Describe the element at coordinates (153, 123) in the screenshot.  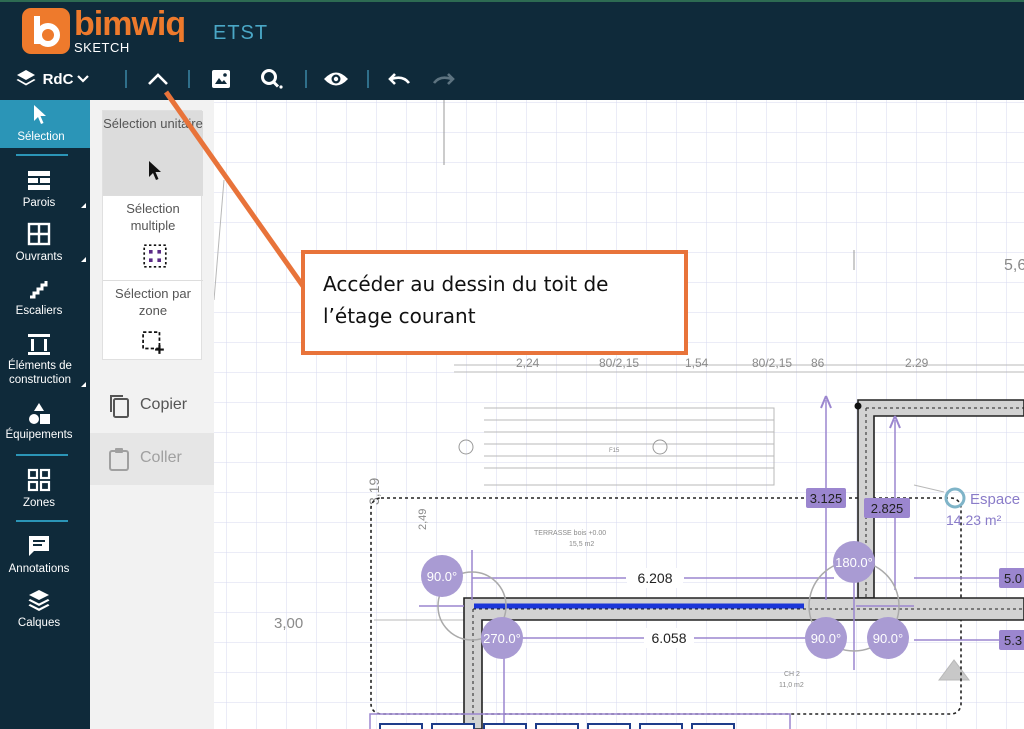
I see `option-label: Sélection unitaire` at that location.